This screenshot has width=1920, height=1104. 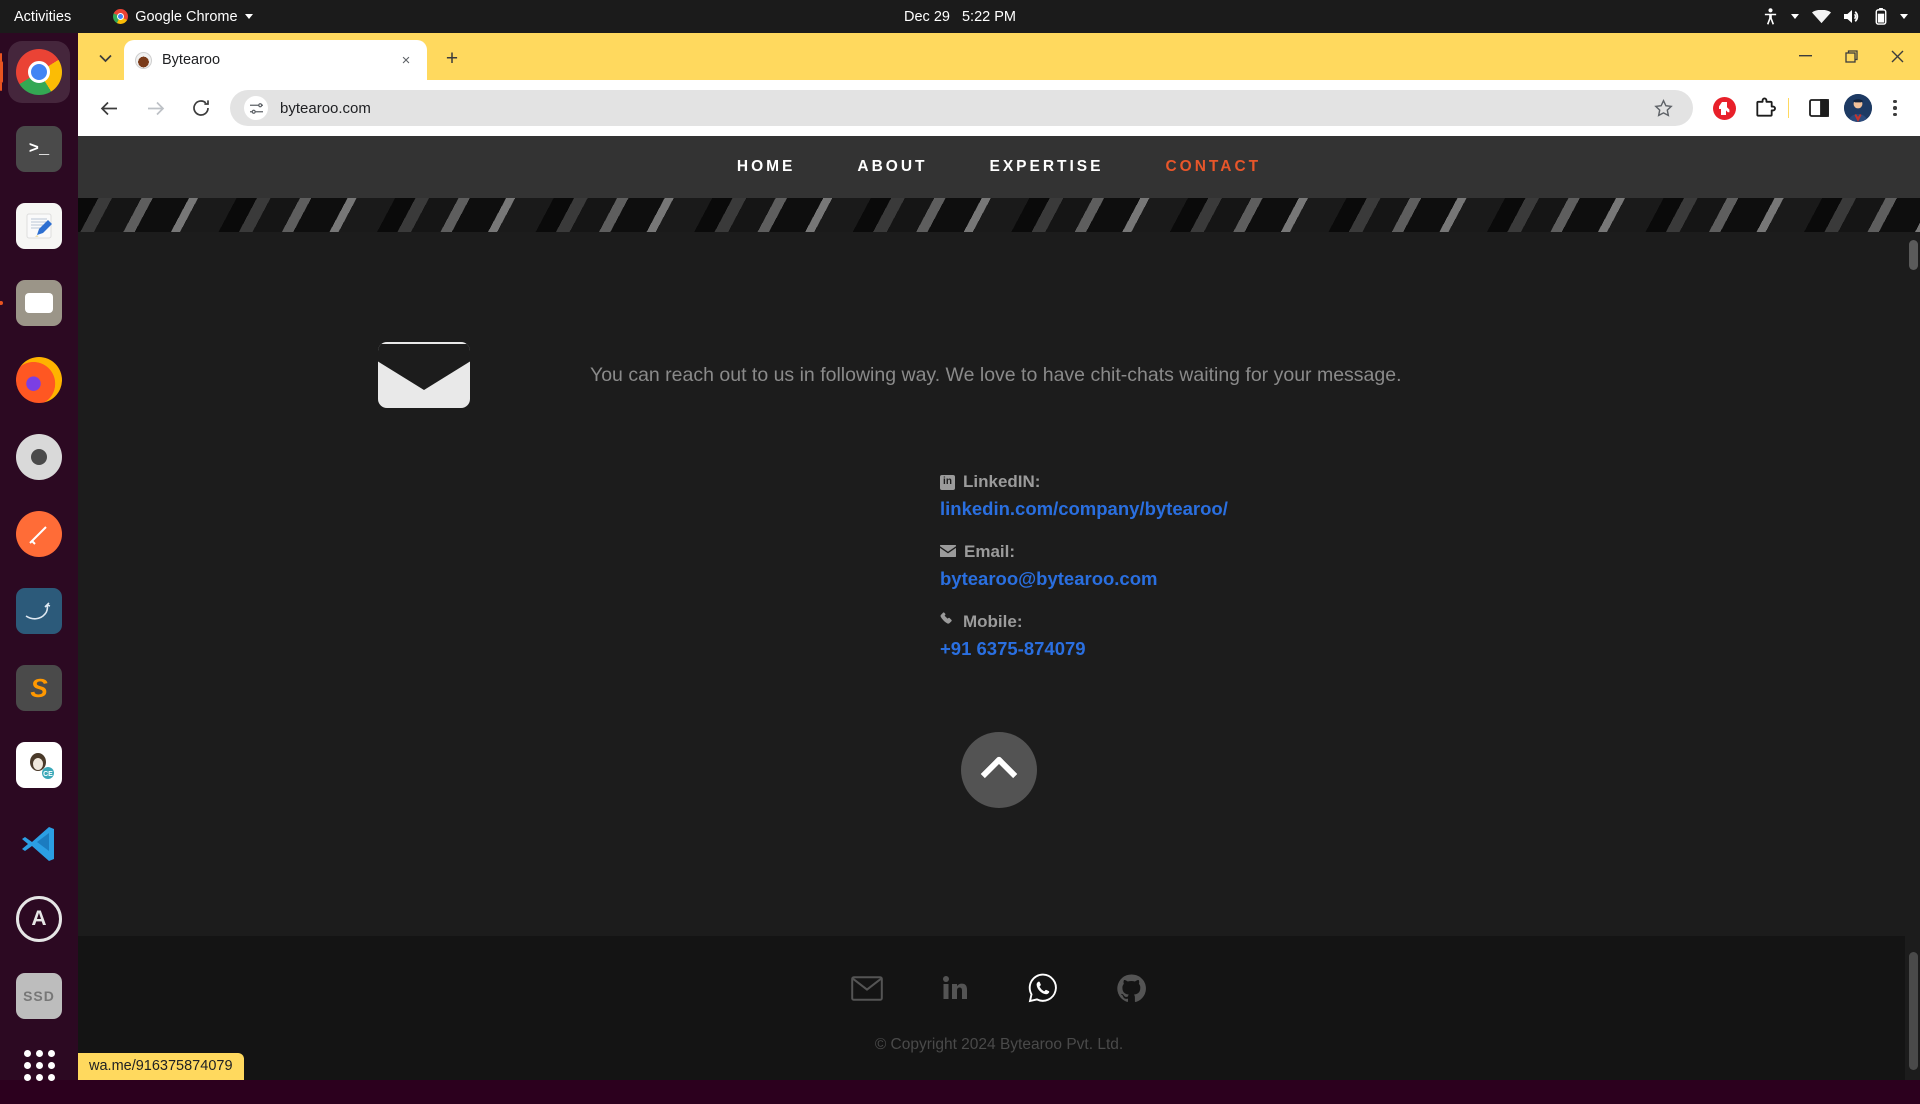 I want to click on contact-email-label: Email:, so click(x=990, y=551).